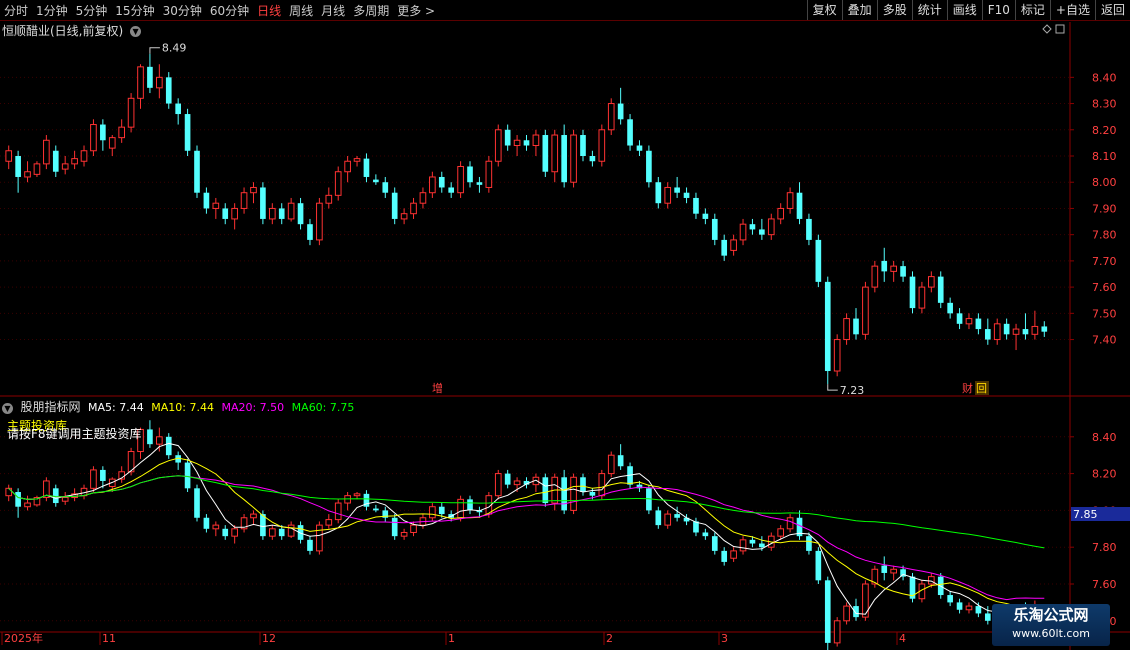 The image size is (1130, 650). I want to click on watermark-url: www.60lt.com, so click(1051, 633).